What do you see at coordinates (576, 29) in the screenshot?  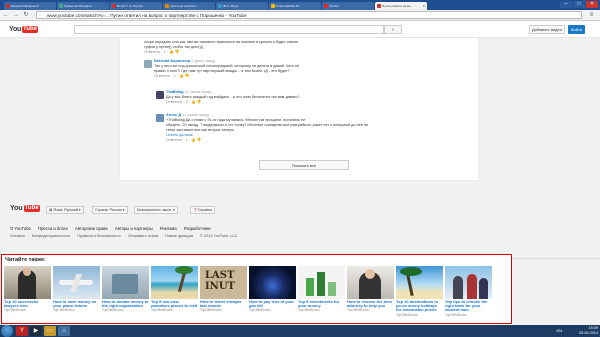 I see `login-button: Войти` at bounding box center [576, 29].